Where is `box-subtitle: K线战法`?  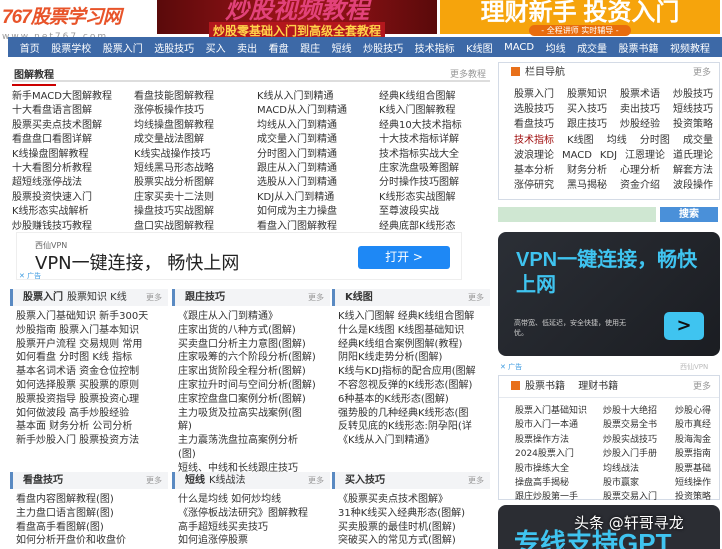
box-subtitle: K线战法 is located at coordinates (227, 480).